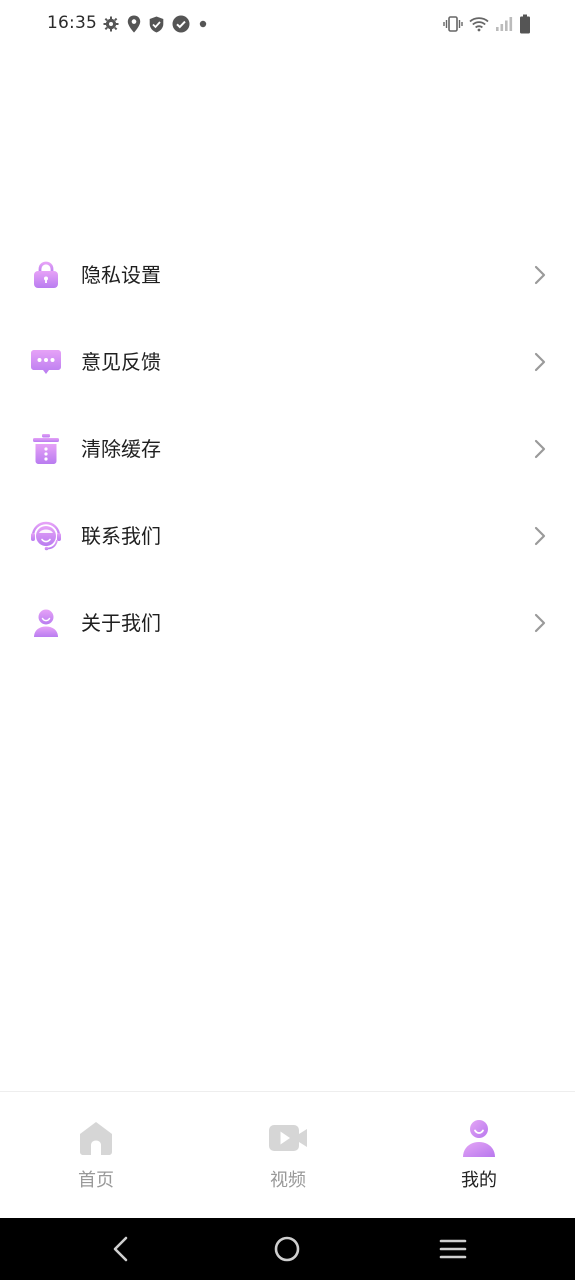 This screenshot has height=1280, width=575. I want to click on status-time: 16:35, so click(72, 23).